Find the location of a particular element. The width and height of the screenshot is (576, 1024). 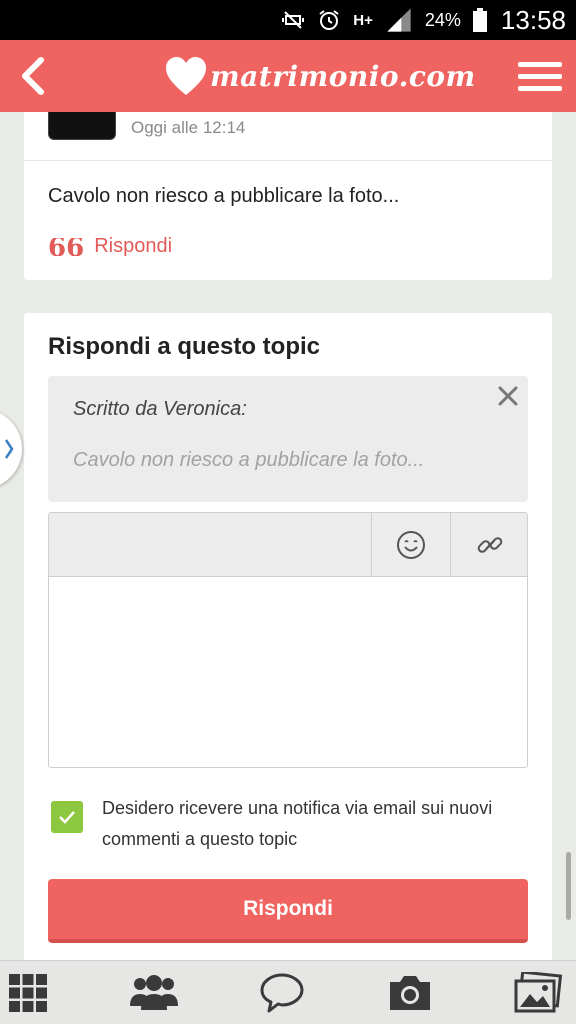

community-icon is located at coordinates (154, 992).